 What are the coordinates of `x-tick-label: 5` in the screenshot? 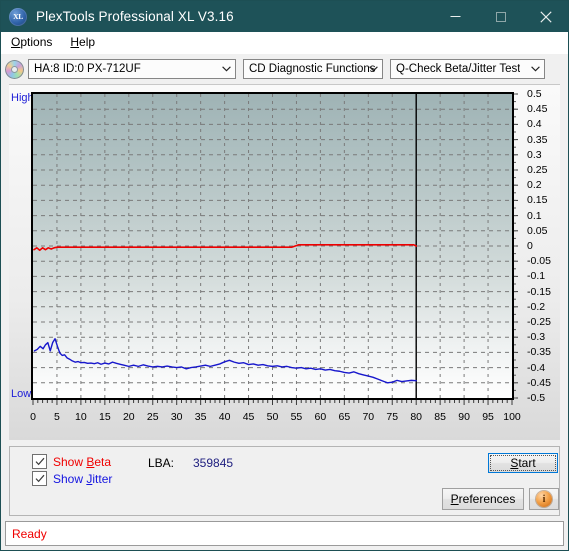 It's located at (57, 417).